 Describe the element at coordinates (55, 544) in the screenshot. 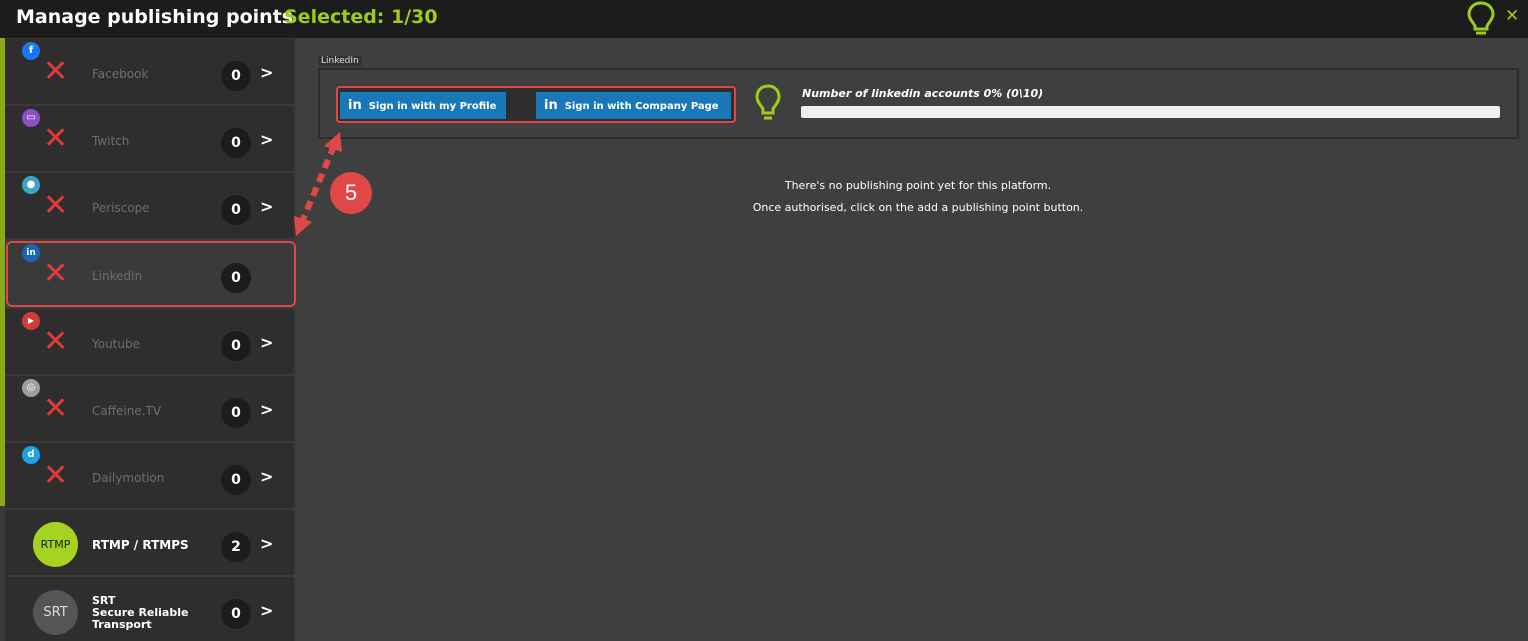

I see `rtmp-icon: RTMP` at that location.